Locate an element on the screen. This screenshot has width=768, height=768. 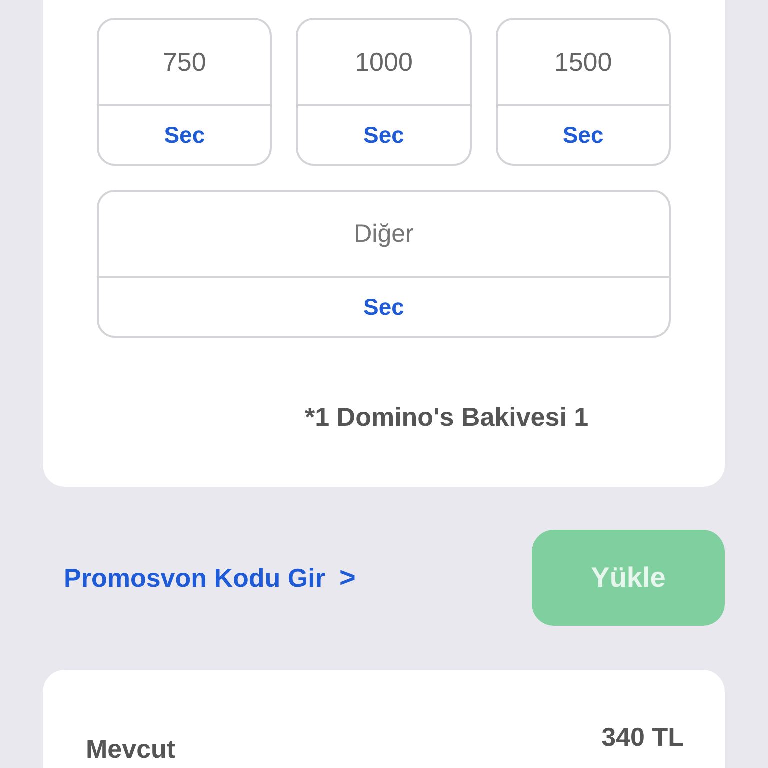
amount-value: 1000 is located at coordinates (384, 62).